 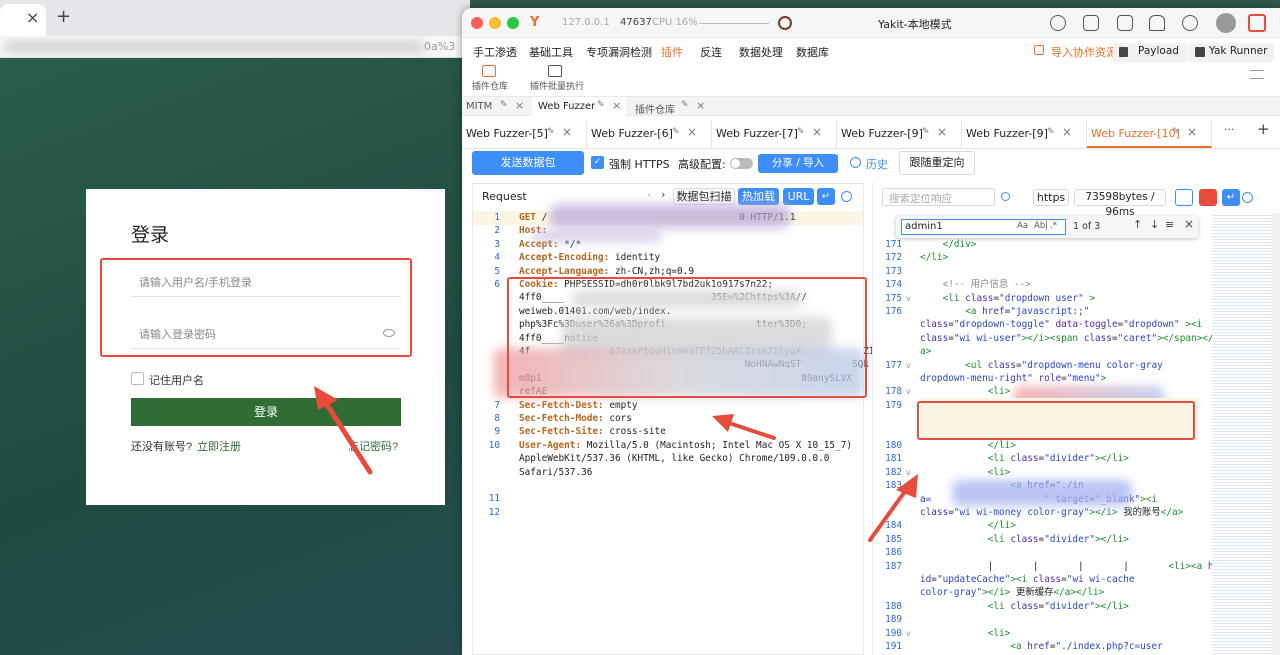 I want to click on tab-webfuzzer-active: Web Fuzzer ✎ ×, so click(x=579, y=107).